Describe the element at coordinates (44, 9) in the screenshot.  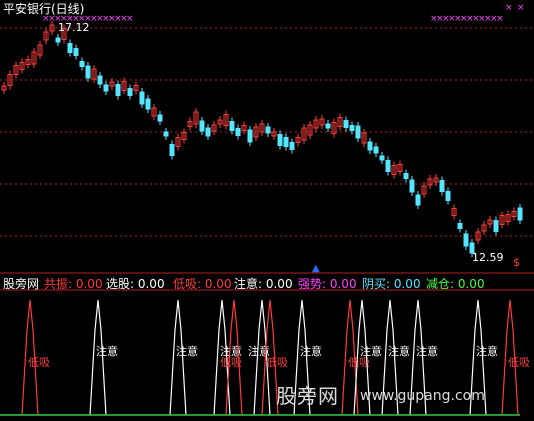
I see `chart-title: 平安银行(日线)` at that location.